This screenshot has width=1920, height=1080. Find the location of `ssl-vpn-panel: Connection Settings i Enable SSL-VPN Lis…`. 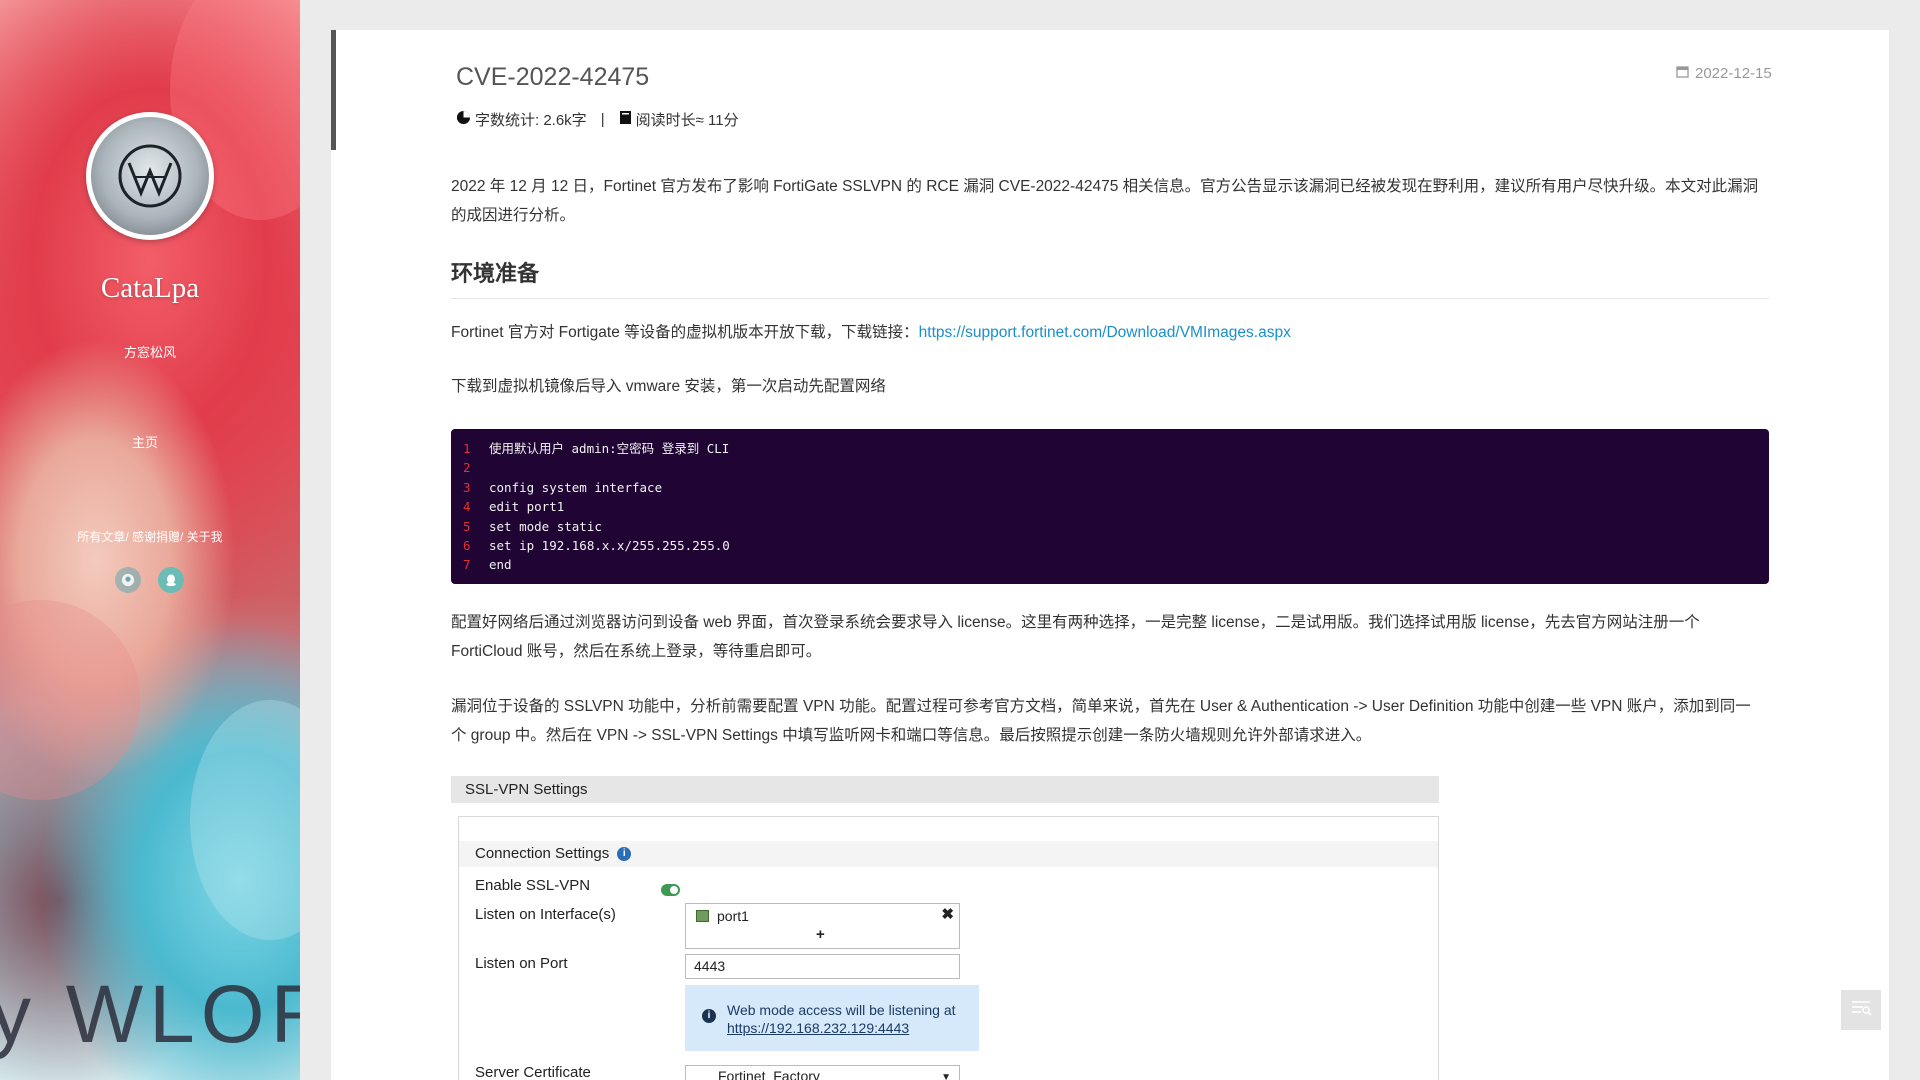

ssl-vpn-panel: Connection Settings i Enable SSL-VPN Lis… is located at coordinates (948, 948).